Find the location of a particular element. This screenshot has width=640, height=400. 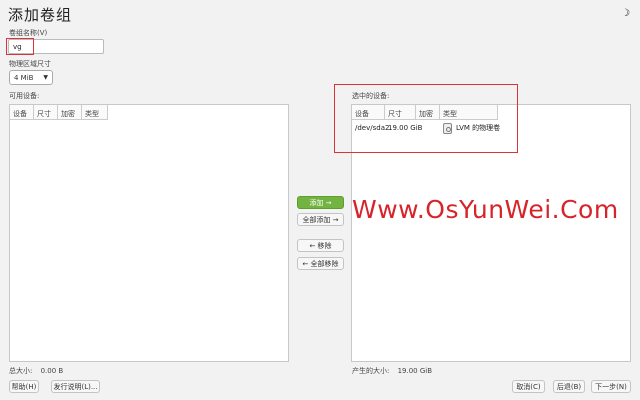

available-devices-label: 可用设备: is located at coordinates (24, 96).